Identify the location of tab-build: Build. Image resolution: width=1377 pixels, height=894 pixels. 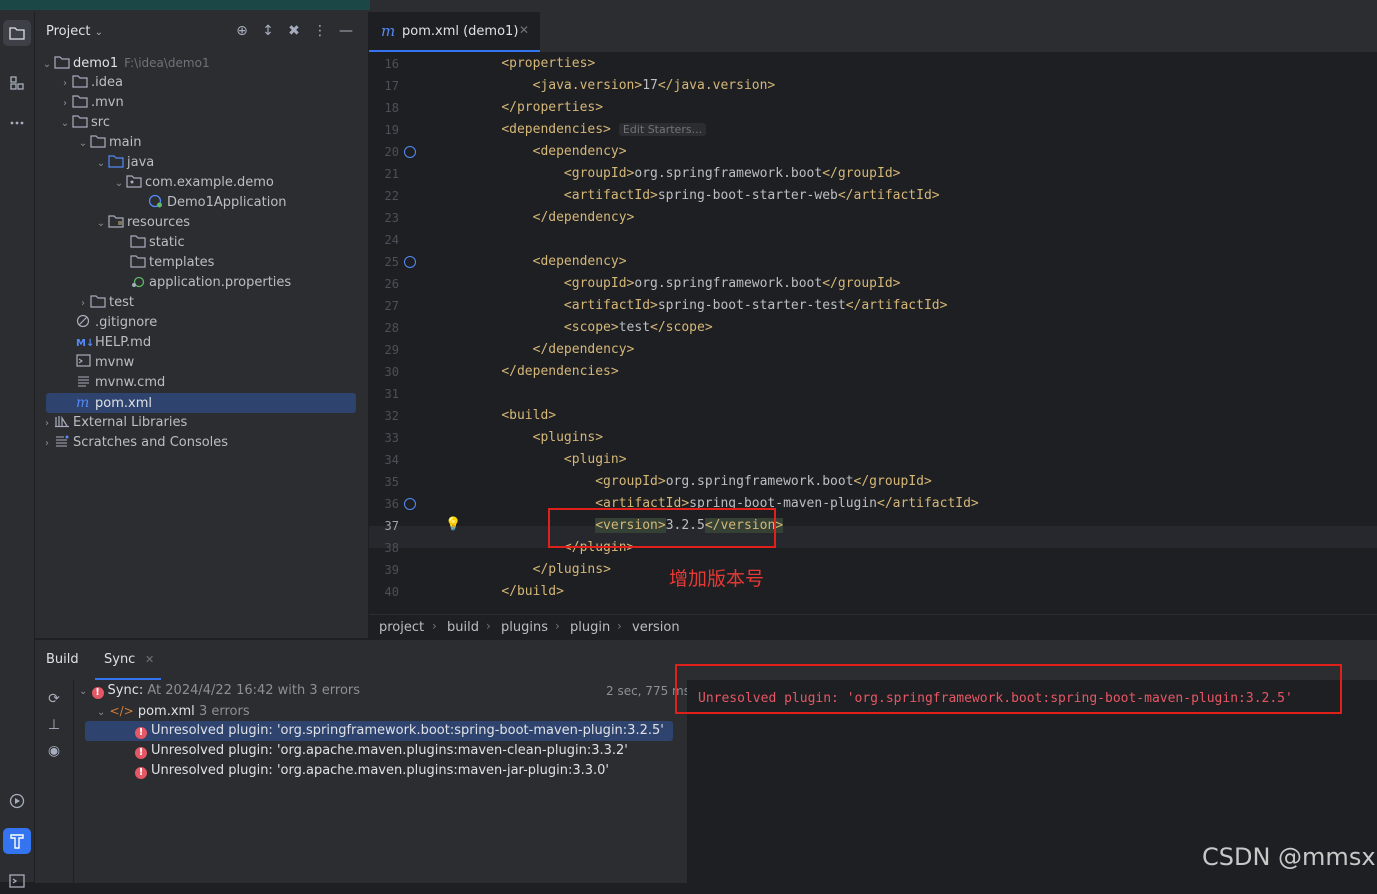
(62, 659).